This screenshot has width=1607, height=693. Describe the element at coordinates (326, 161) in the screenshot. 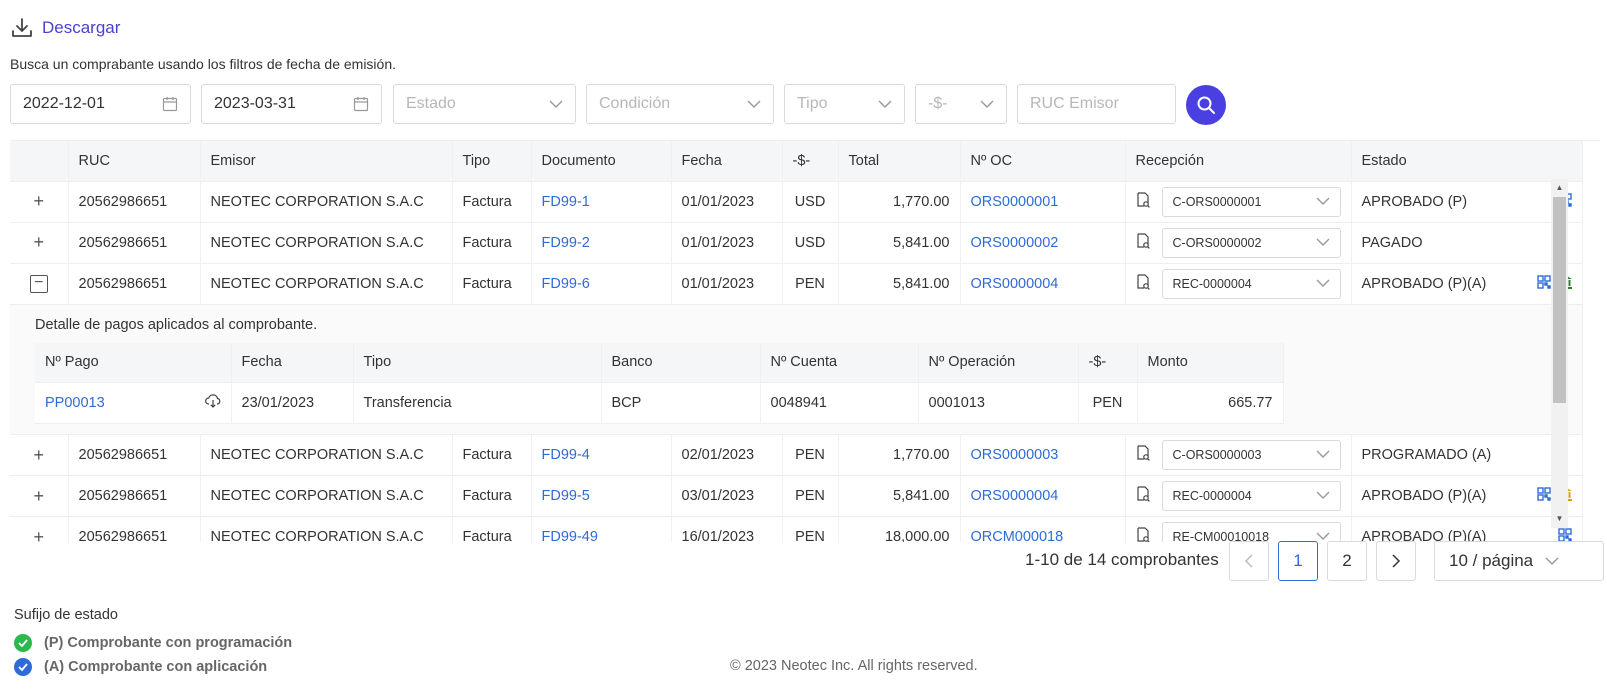

I see `col-emisor: Emisor` at that location.